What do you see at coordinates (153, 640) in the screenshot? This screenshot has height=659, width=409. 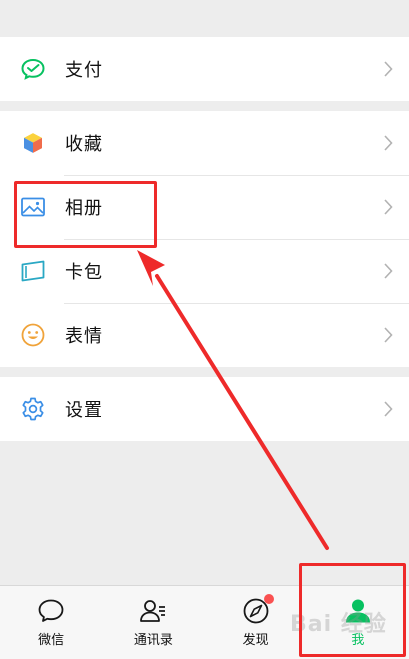 I see `tab-label: 通讯录` at bounding box center [153, 640].